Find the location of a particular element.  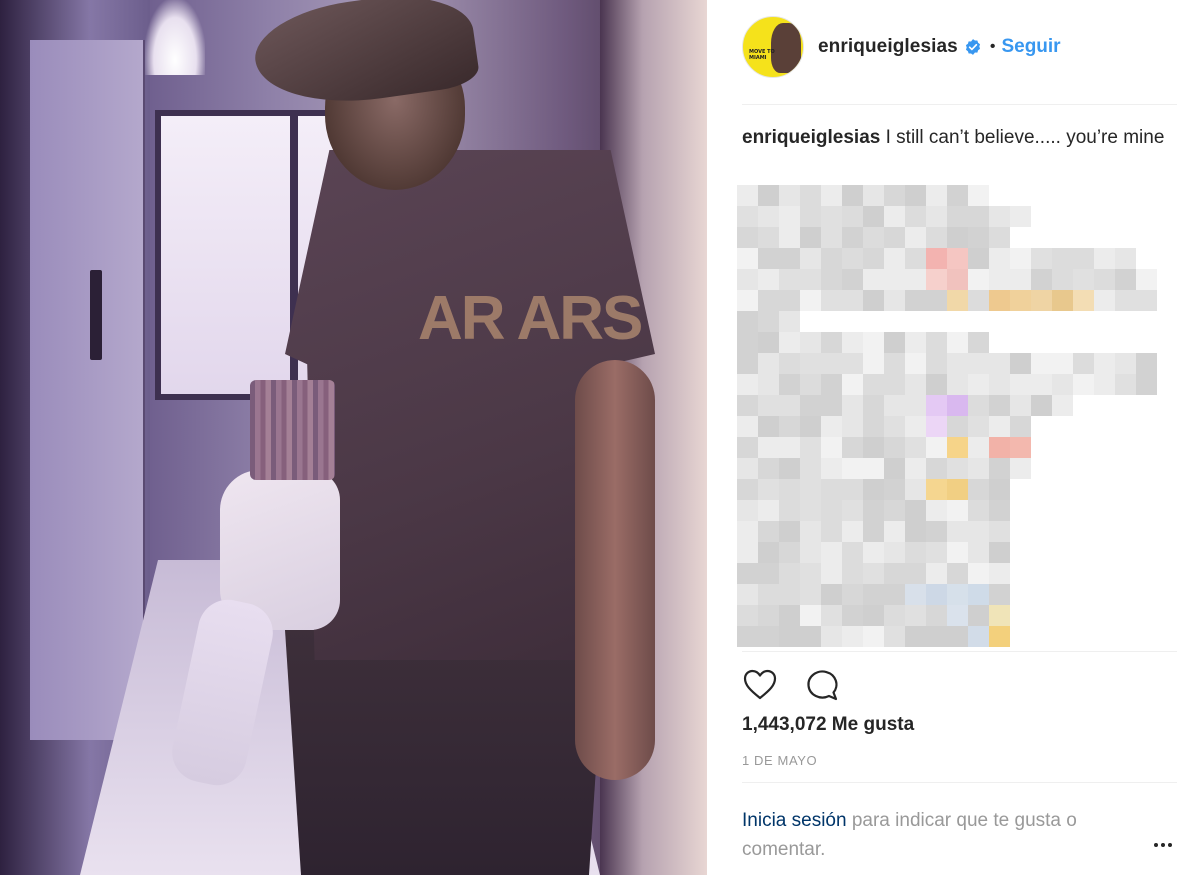

photo-door is located at coordinates (87, 390).